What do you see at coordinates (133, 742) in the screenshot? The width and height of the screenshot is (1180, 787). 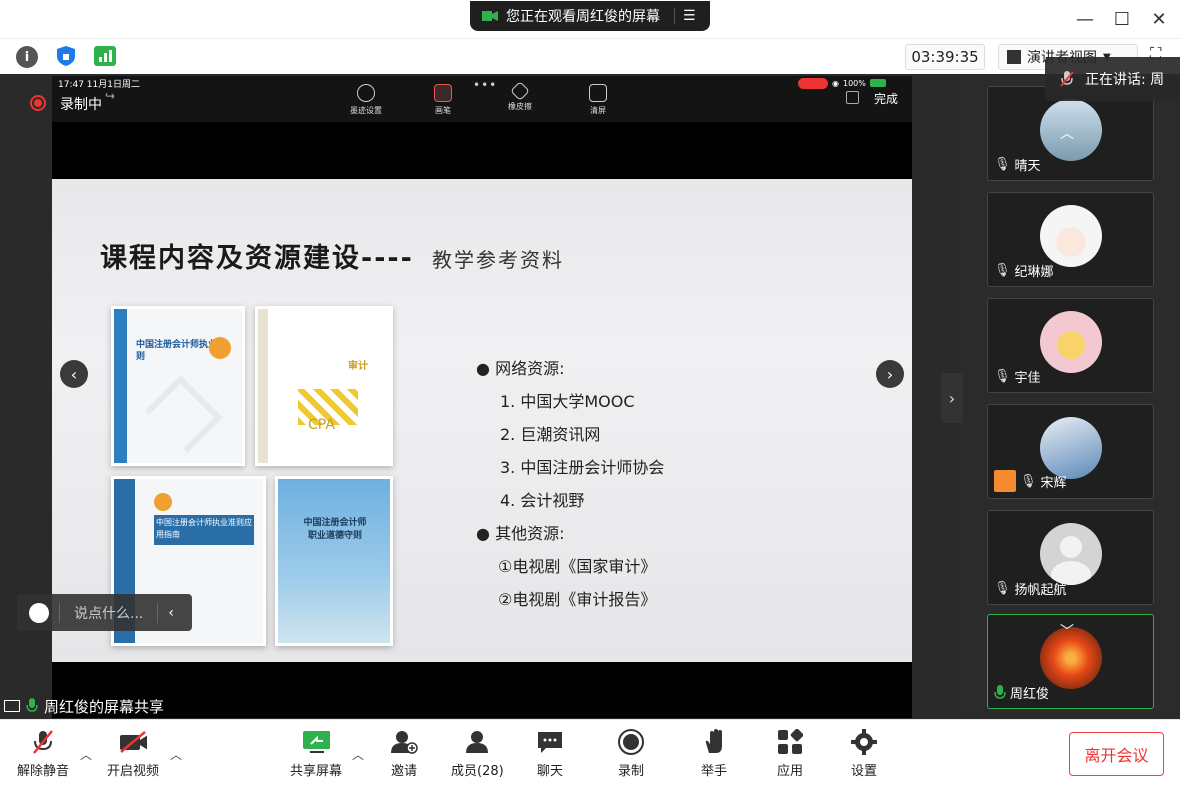 I see `camera-off-icon` at bounding box center [133, 742].